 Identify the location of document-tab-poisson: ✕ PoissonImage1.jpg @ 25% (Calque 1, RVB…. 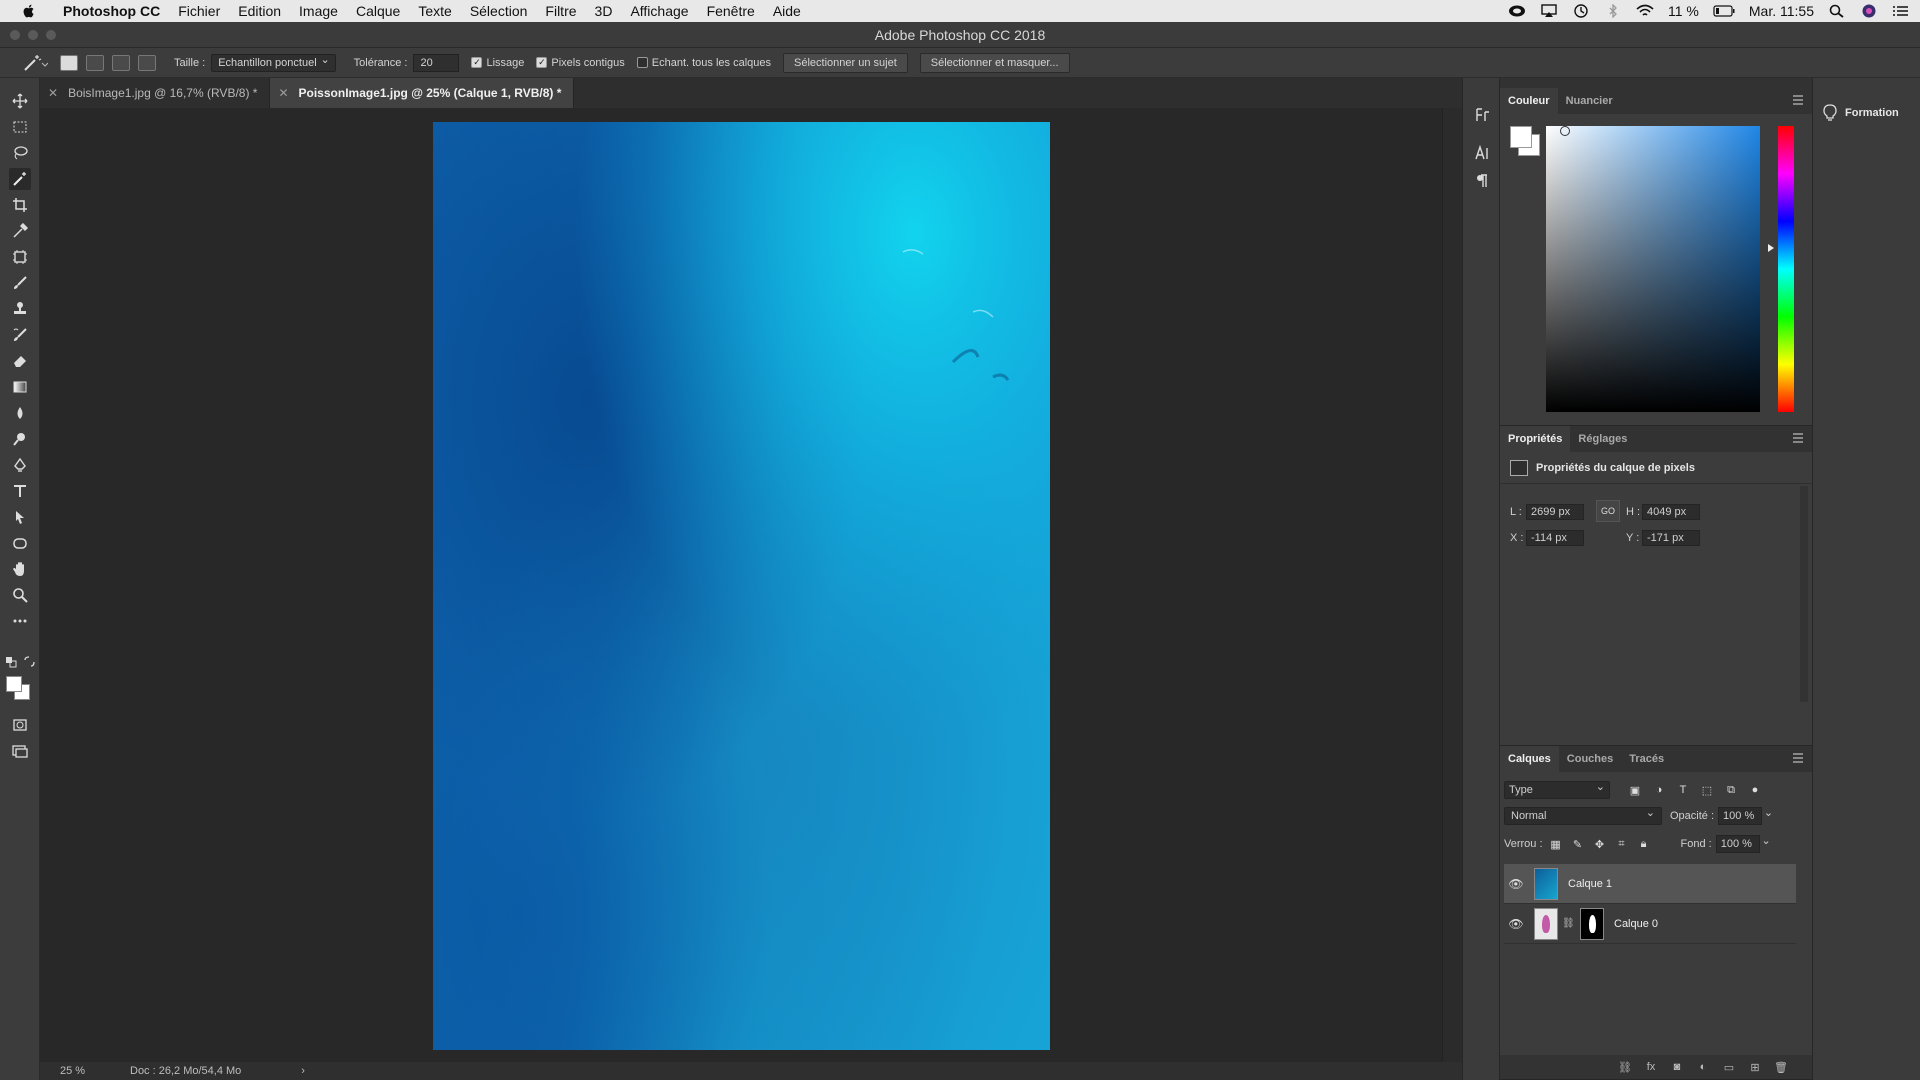
(422, 93).